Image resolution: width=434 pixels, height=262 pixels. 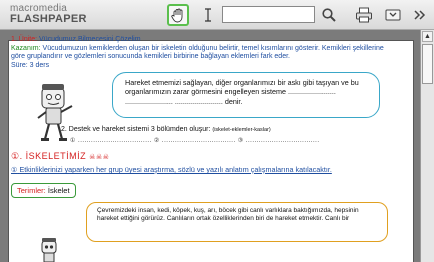 What do you see at coordinates (17, 156) in the screenshot?
I see `section-number: ①.` at bounding box center [17, 156].